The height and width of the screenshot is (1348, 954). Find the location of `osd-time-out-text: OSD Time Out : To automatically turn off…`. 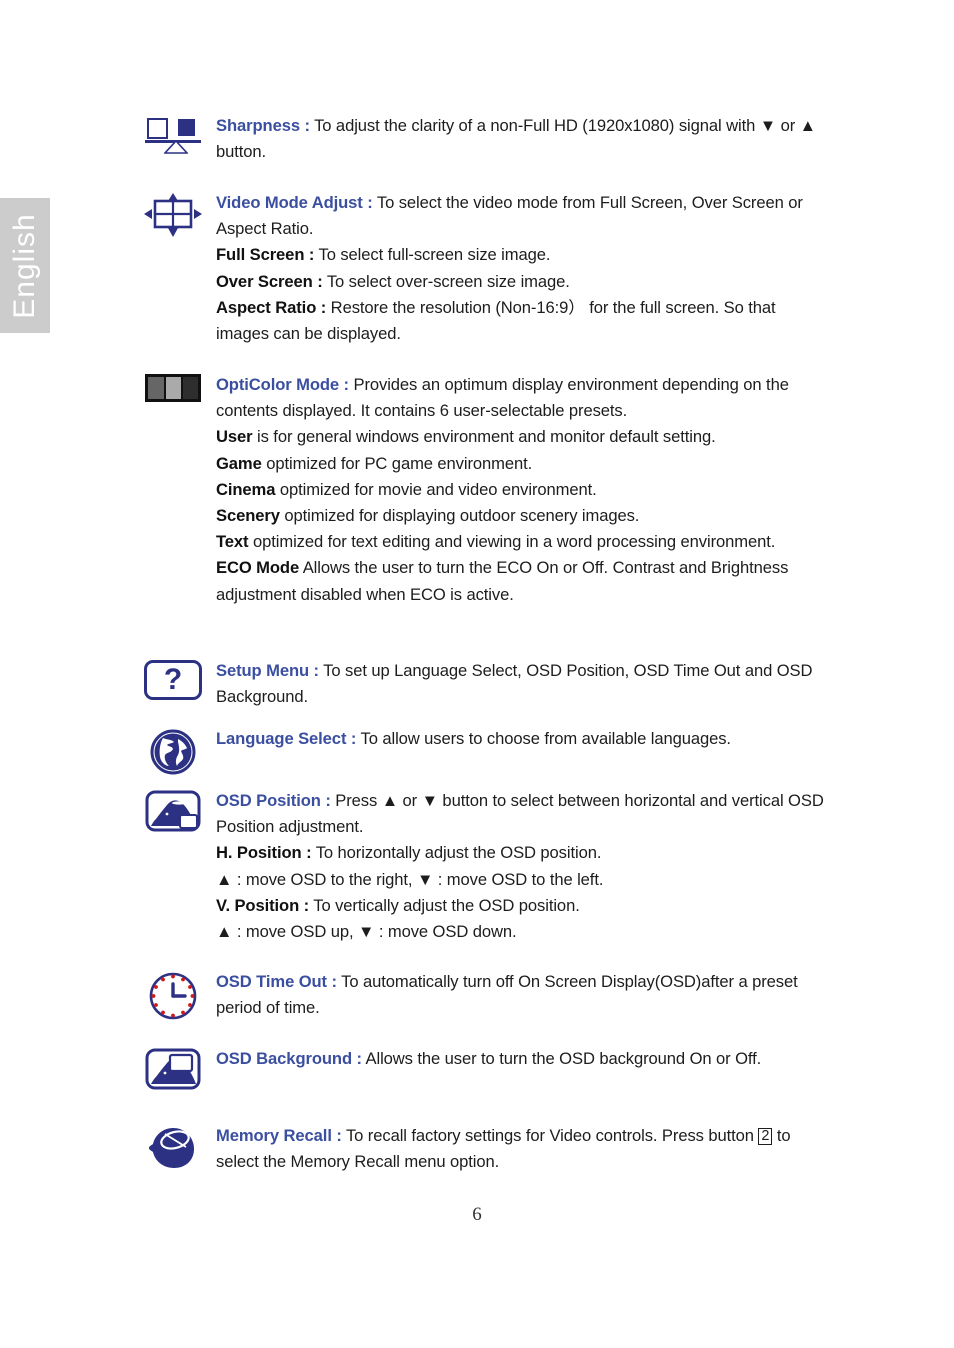

osd-time-out-text: OSD Time Out : To automatically turn off… is located at coordinates (523, 995).